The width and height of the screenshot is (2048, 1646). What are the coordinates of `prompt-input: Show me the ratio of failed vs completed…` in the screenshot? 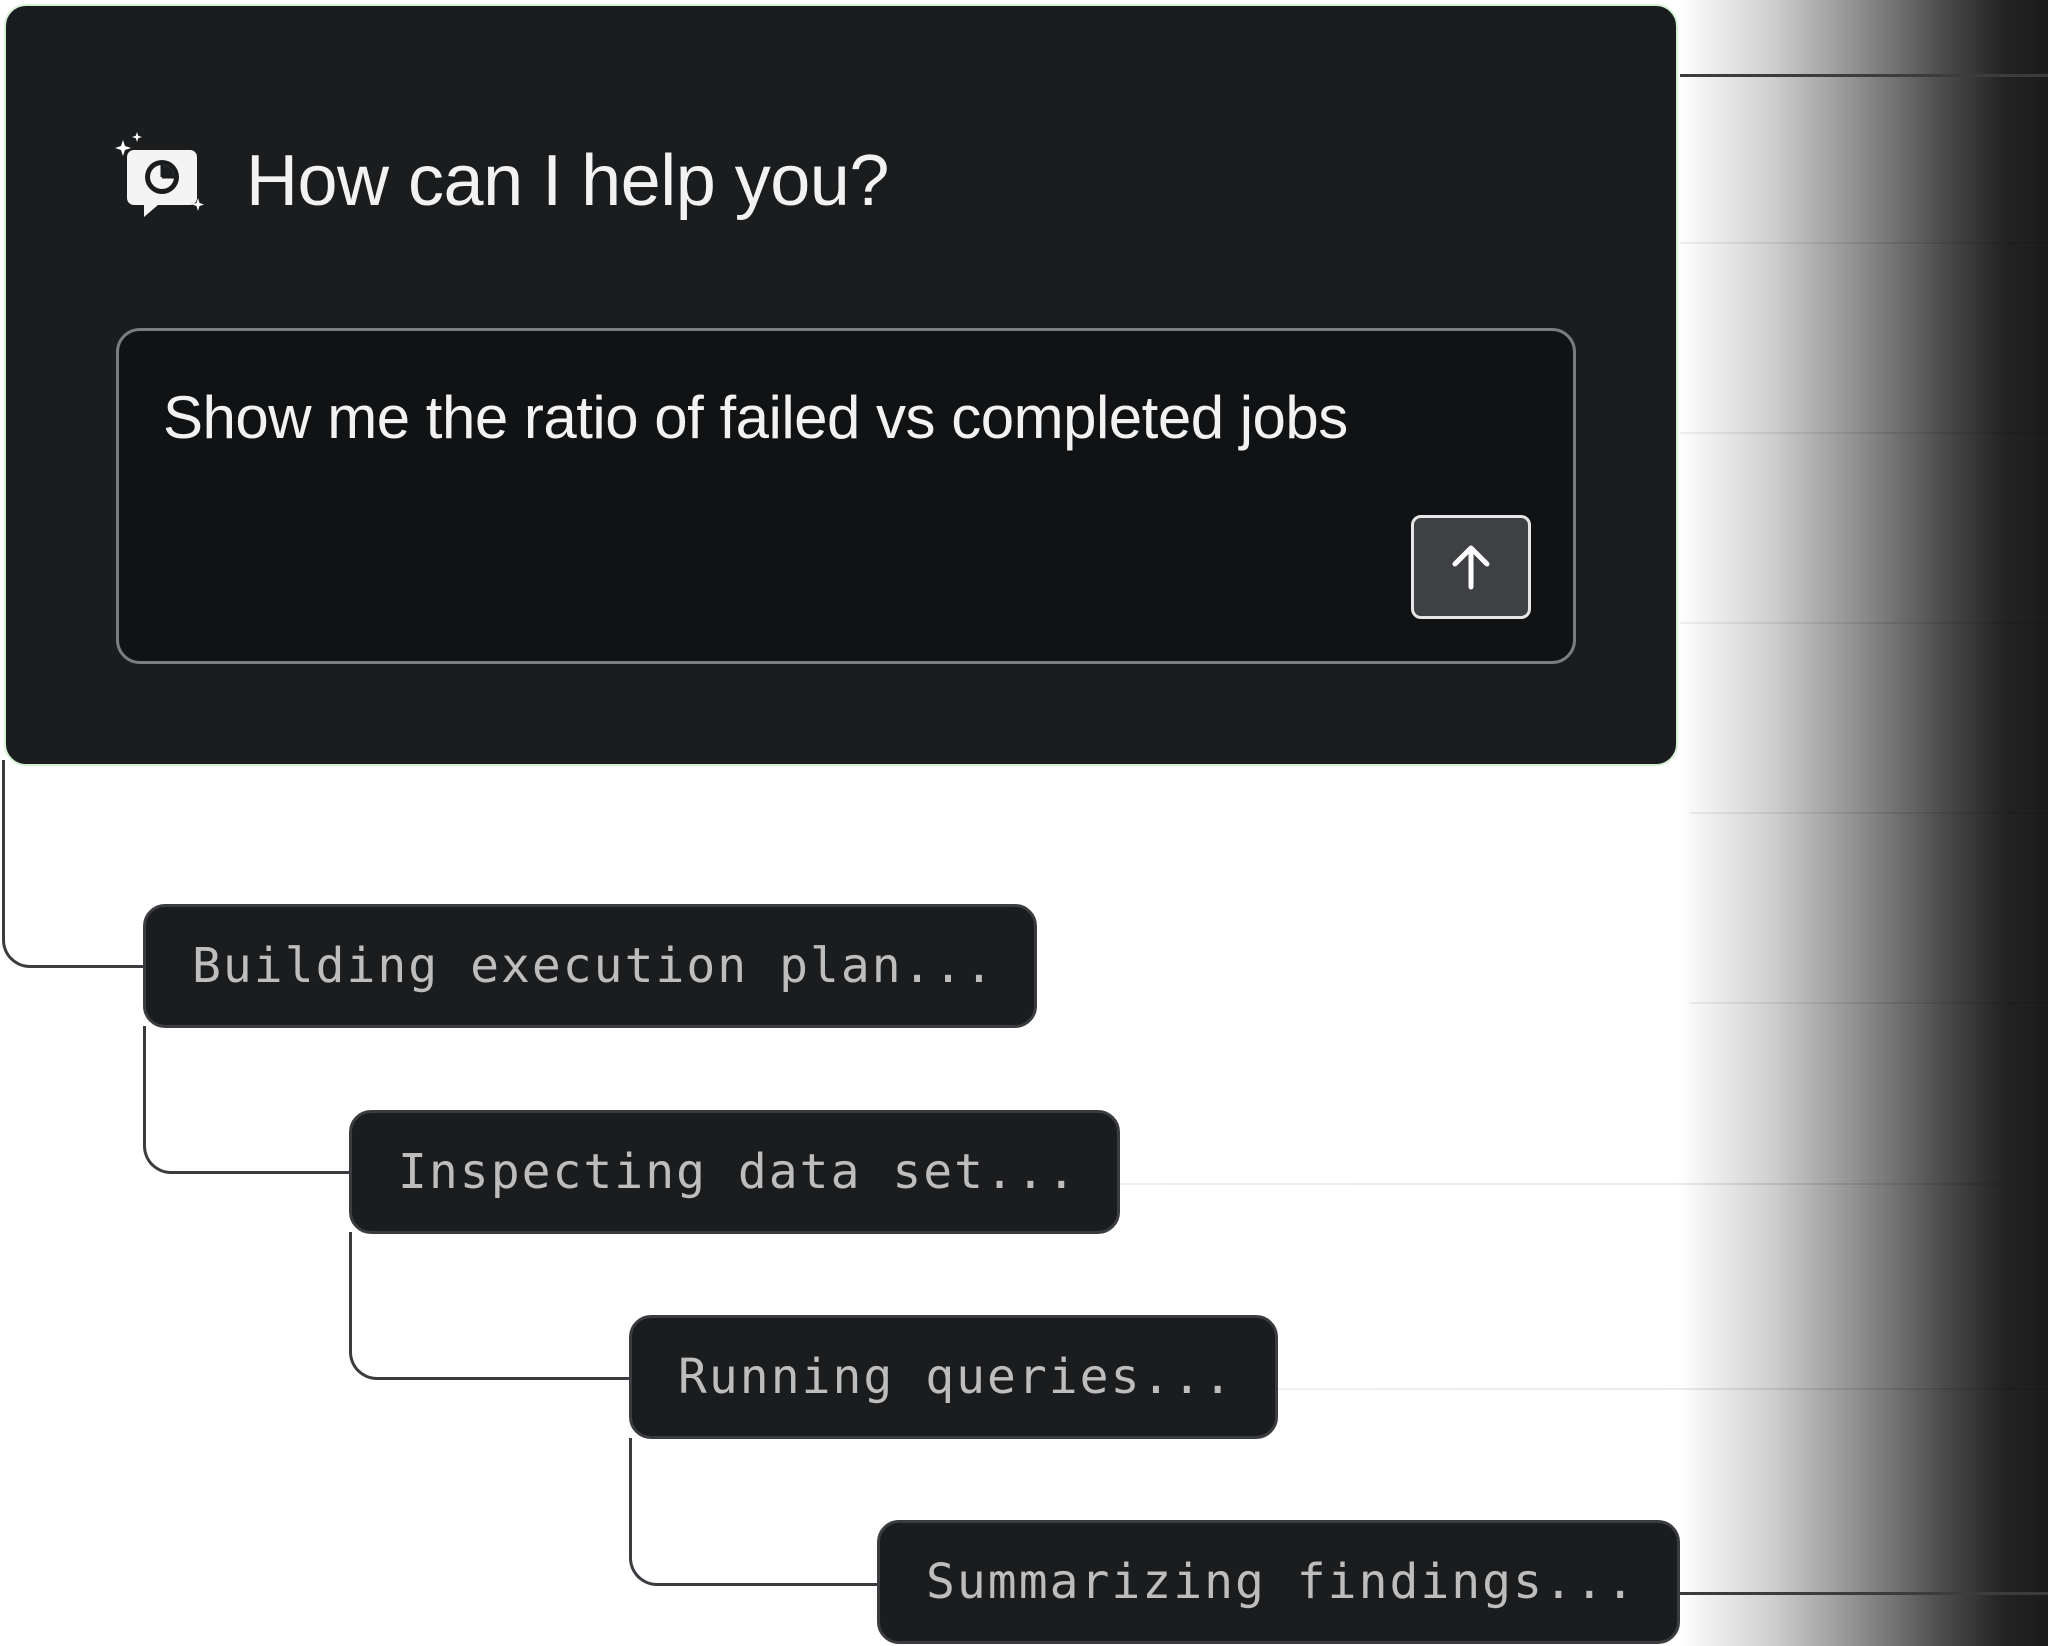 It's located at (846, 496).